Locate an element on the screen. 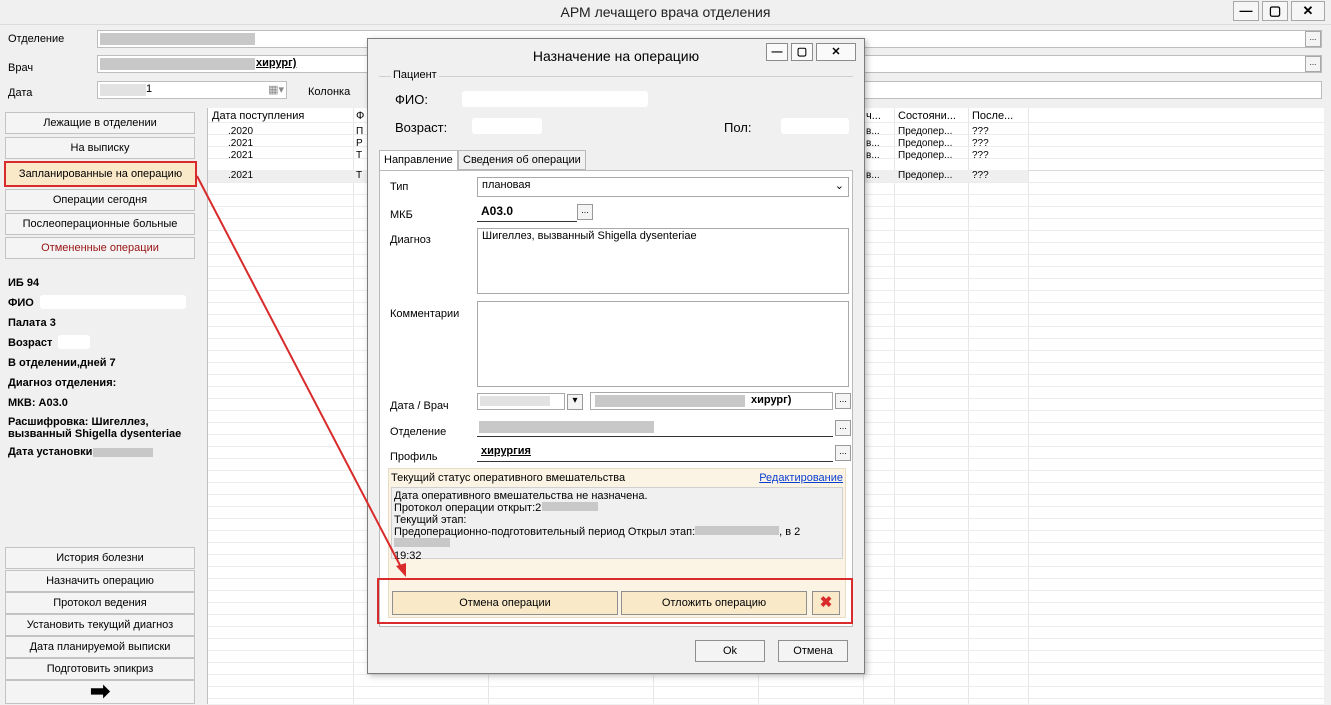 Image resolution: width=1331 pixels, height=705 pixels. diagnosis-textarea: Шигеллез, вызванный Shigella dysenteriae is located at coordinates (663, 261).